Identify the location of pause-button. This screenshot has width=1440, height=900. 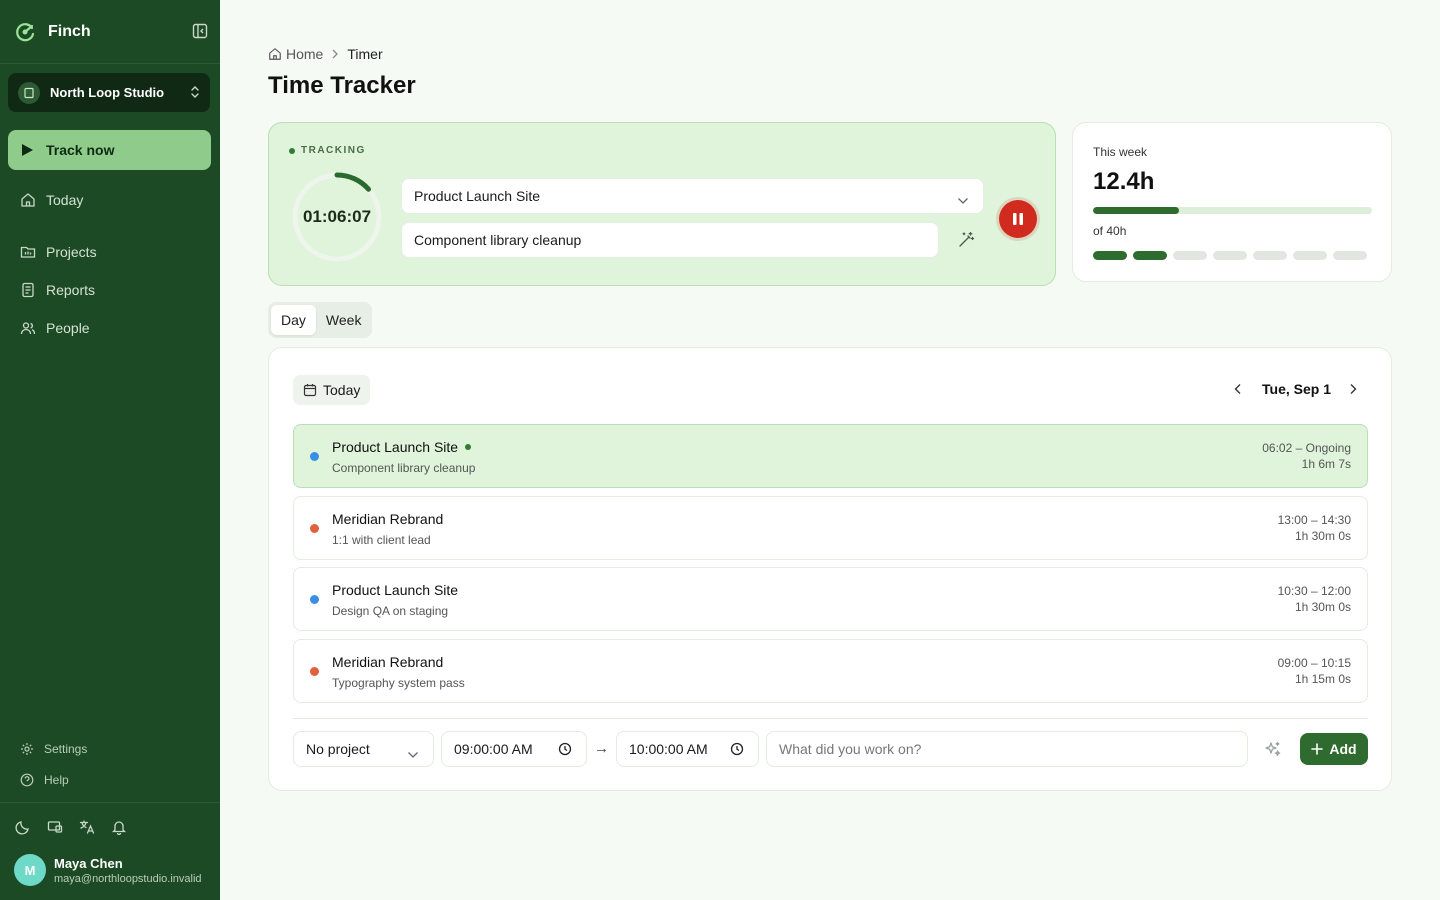
(1018, 219).